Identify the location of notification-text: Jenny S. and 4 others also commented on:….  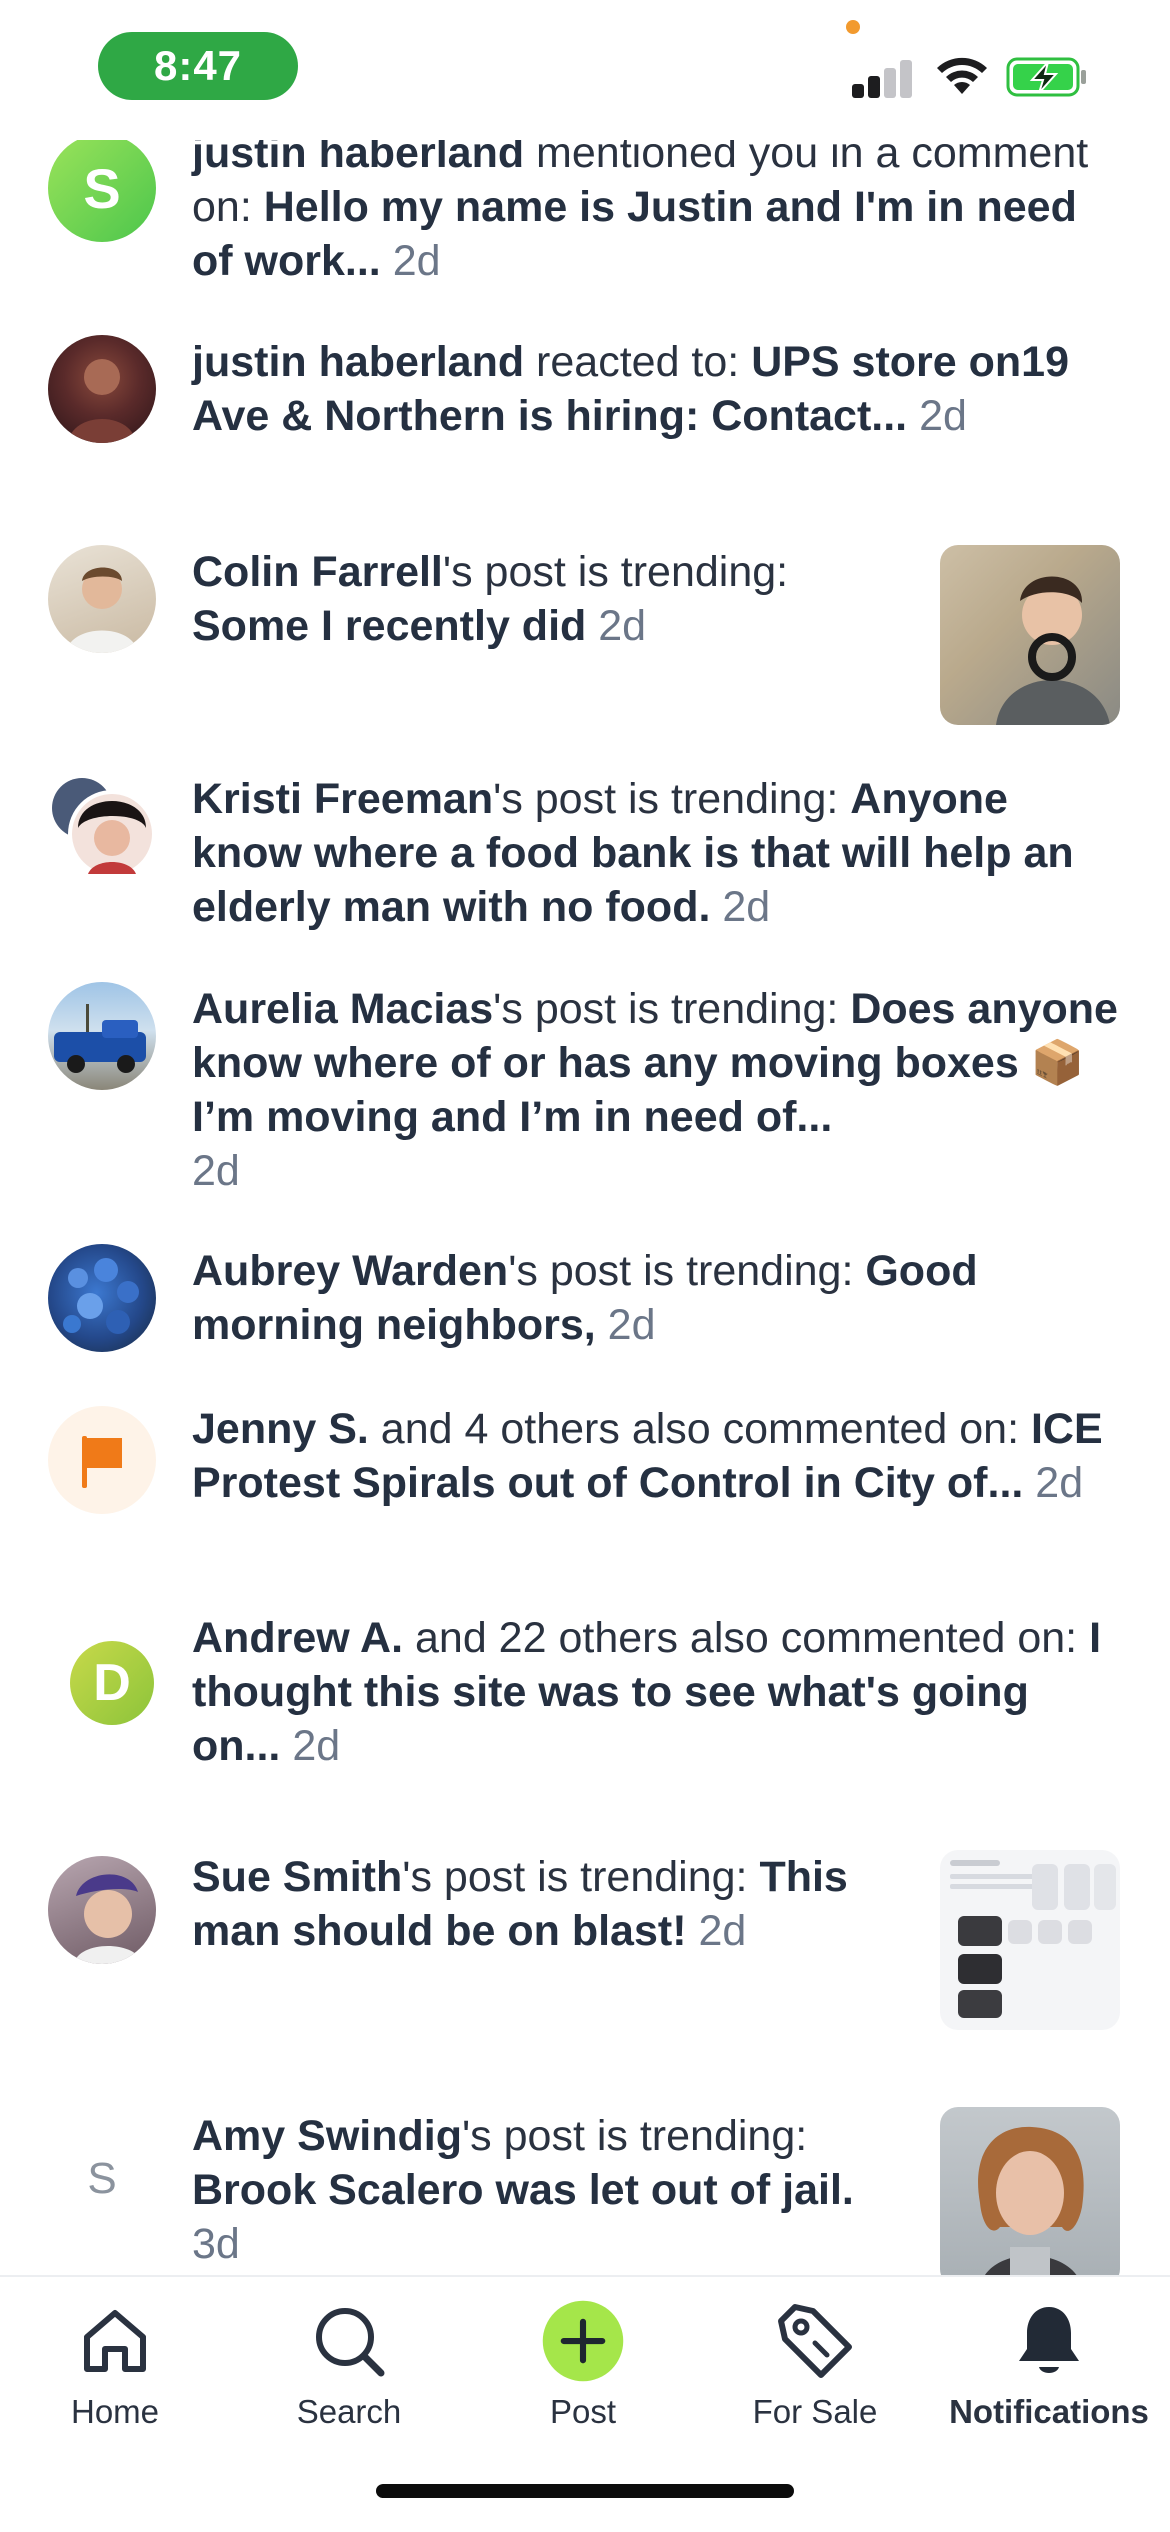
(657, 1456).